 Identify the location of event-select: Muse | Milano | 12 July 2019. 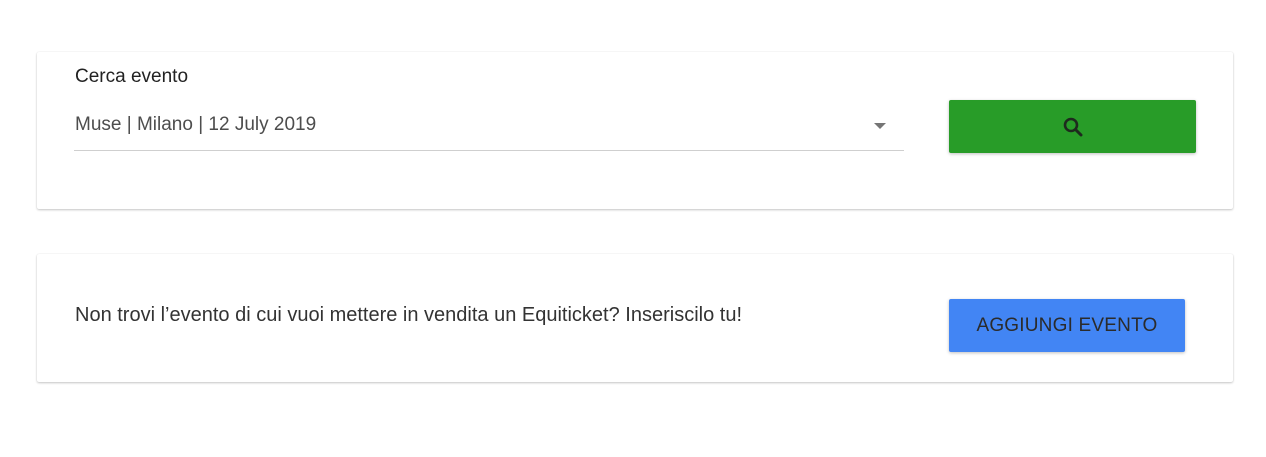
(489, 127).